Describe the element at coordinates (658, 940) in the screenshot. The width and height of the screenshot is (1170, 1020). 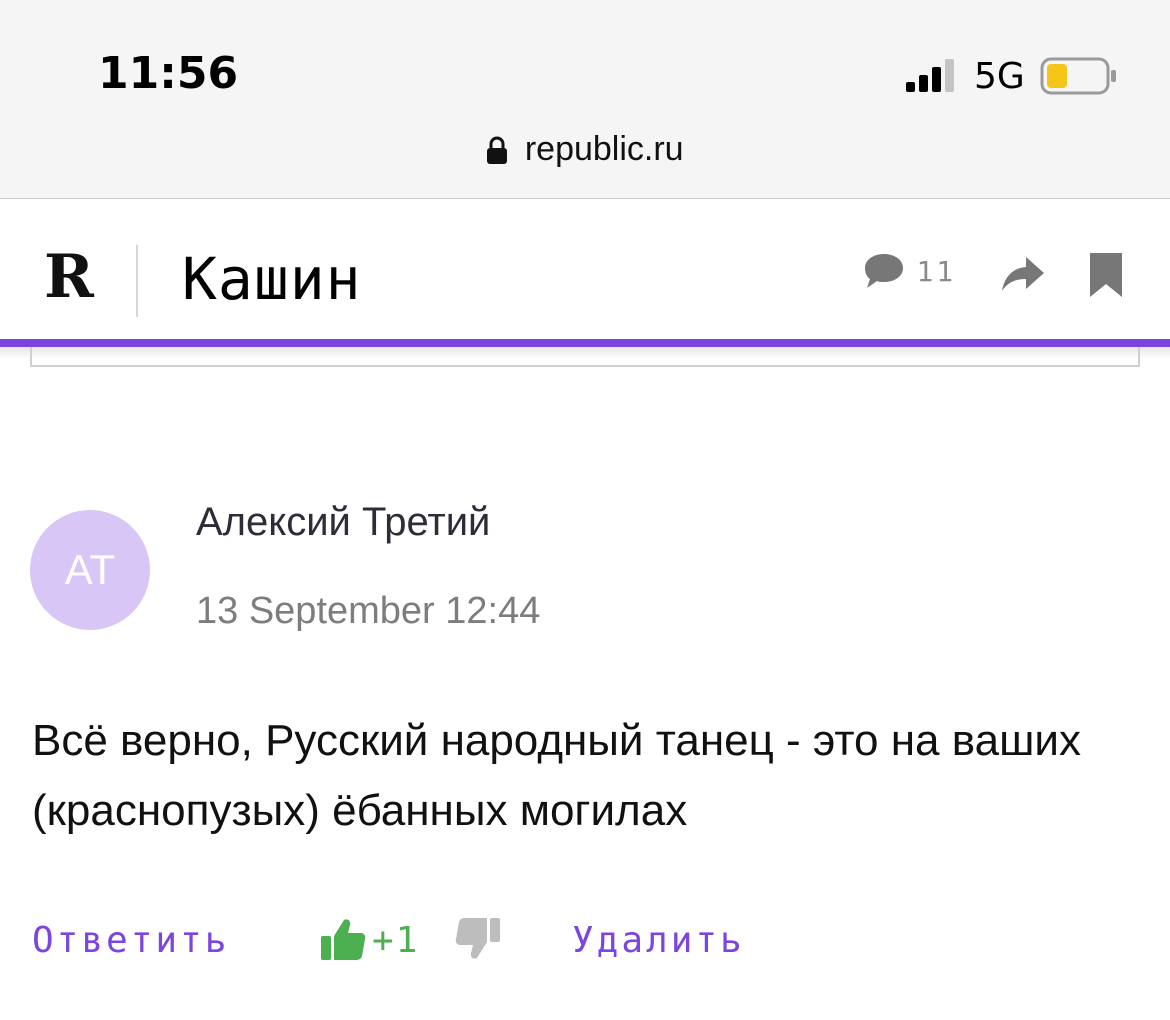
I see `delete-button: Удалить` at that location.